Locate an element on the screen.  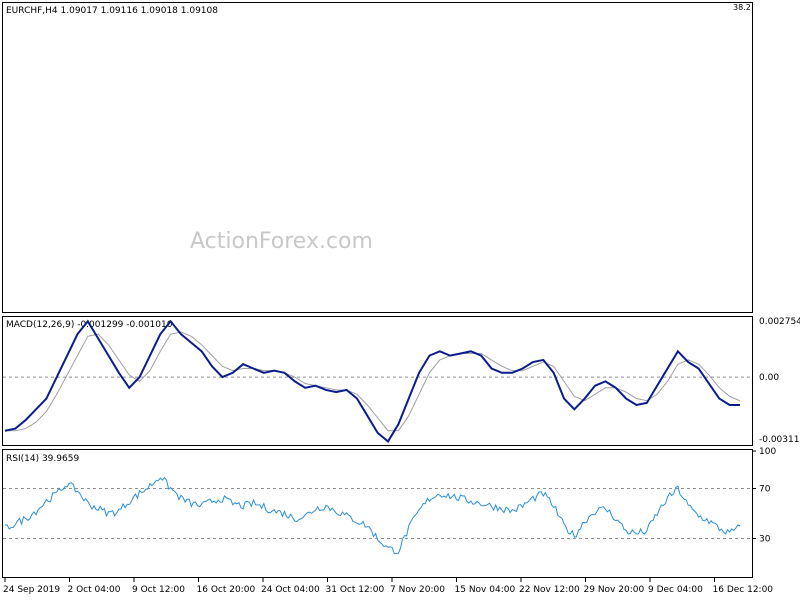
time-tick-label: 24 Oct 04:00 is located at coordinates (290, 590).